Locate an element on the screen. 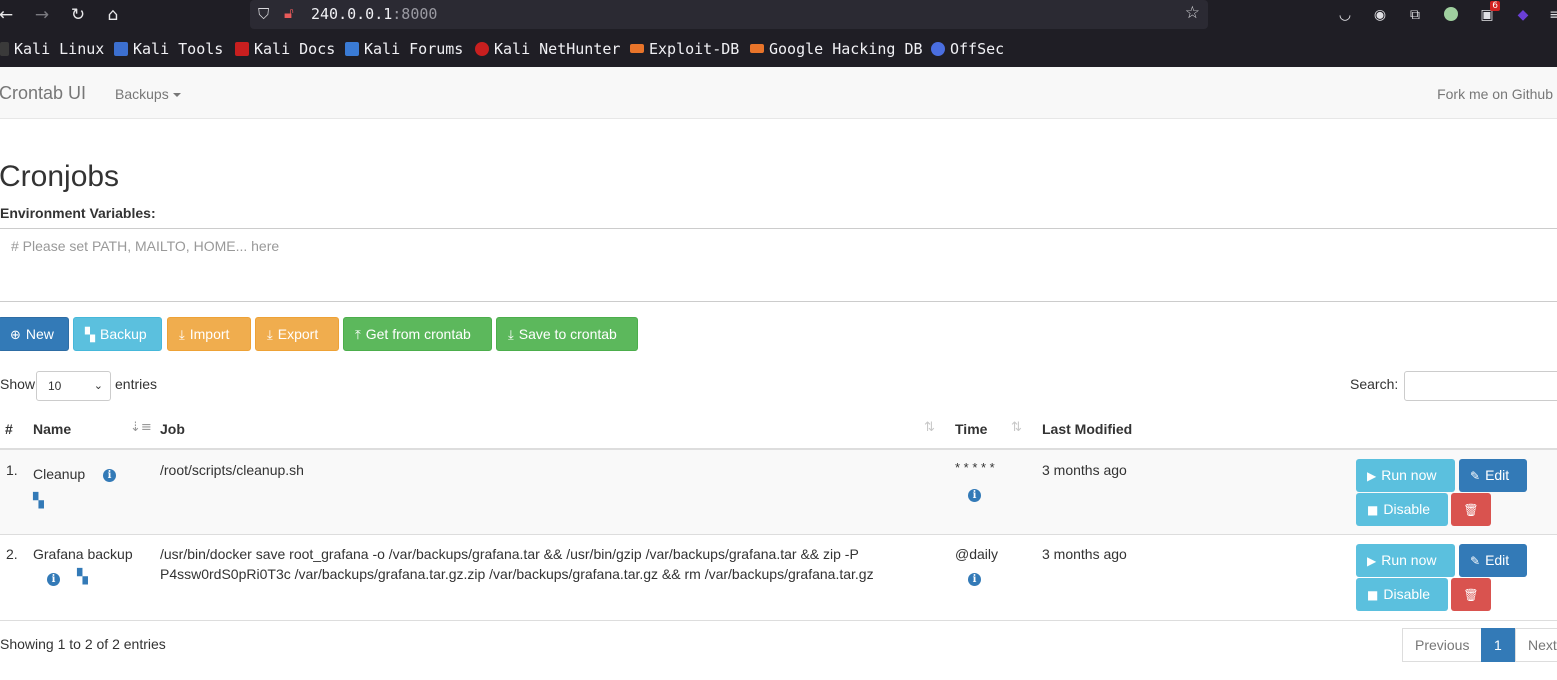 This screenshot has width=1557, height=680. col-header-job: Job is located at coordinates (172, 429).